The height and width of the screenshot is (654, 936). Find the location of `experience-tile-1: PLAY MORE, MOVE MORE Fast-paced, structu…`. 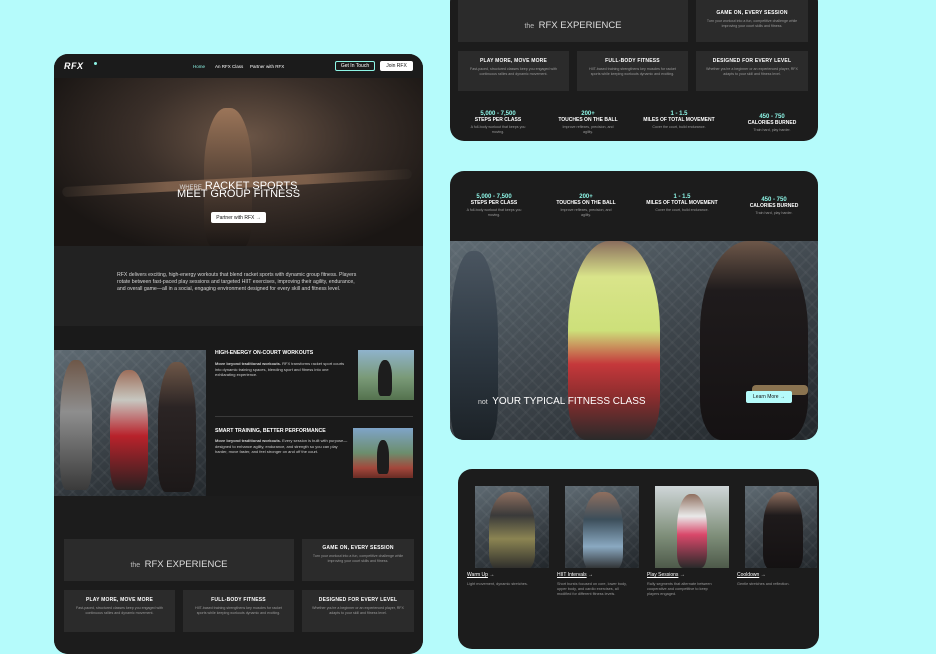

experience-tile-1: PLAY MORE, MOVE MORE Fast-paced, structu… is located at coordinates (119, 611).